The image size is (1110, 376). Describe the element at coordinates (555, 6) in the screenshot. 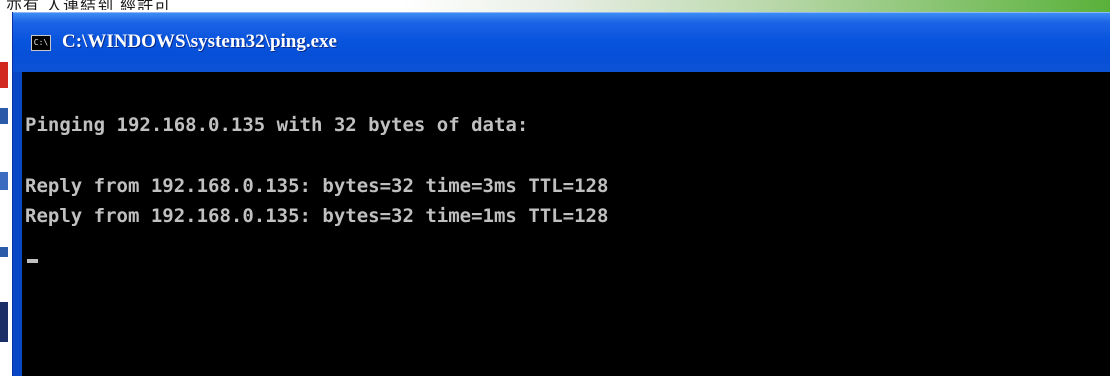

I see `desktop-background: 亦有 人連結到 經許可` at that location.